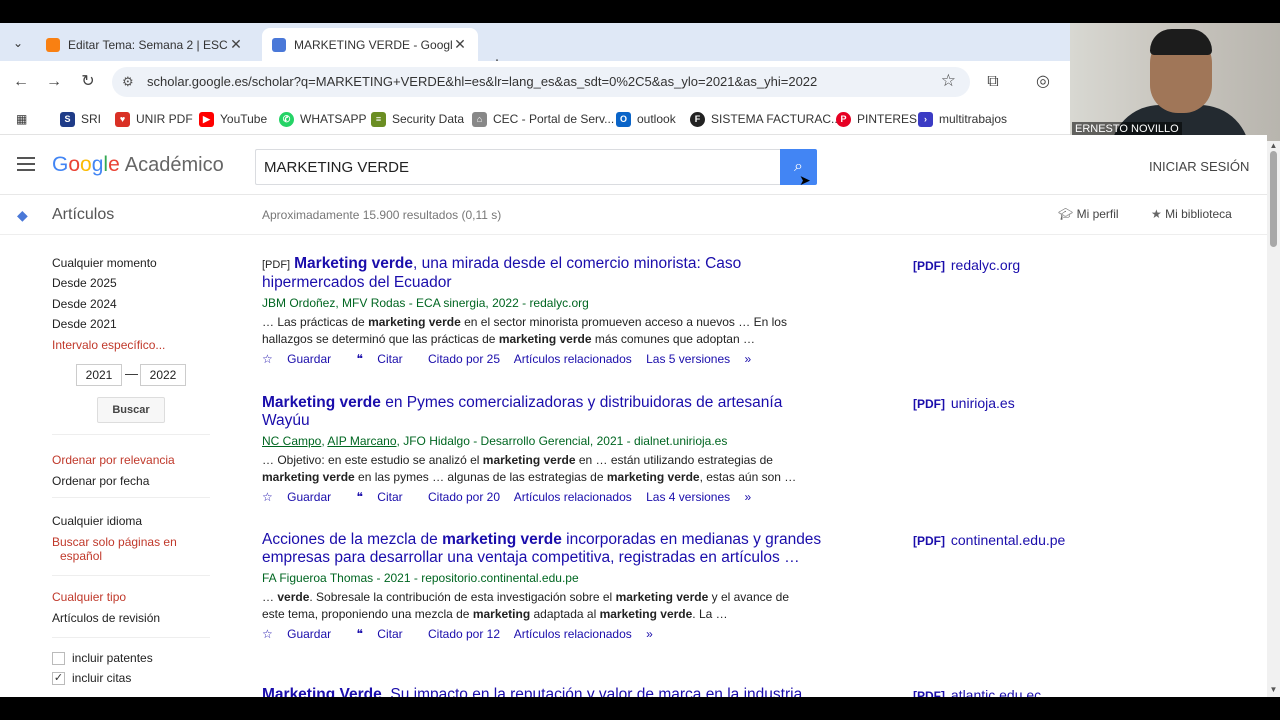  What do you see at coordinates (163, 375) in the screenshot?
I see `year-to-input: 2022` at bounding box center [163, 375].